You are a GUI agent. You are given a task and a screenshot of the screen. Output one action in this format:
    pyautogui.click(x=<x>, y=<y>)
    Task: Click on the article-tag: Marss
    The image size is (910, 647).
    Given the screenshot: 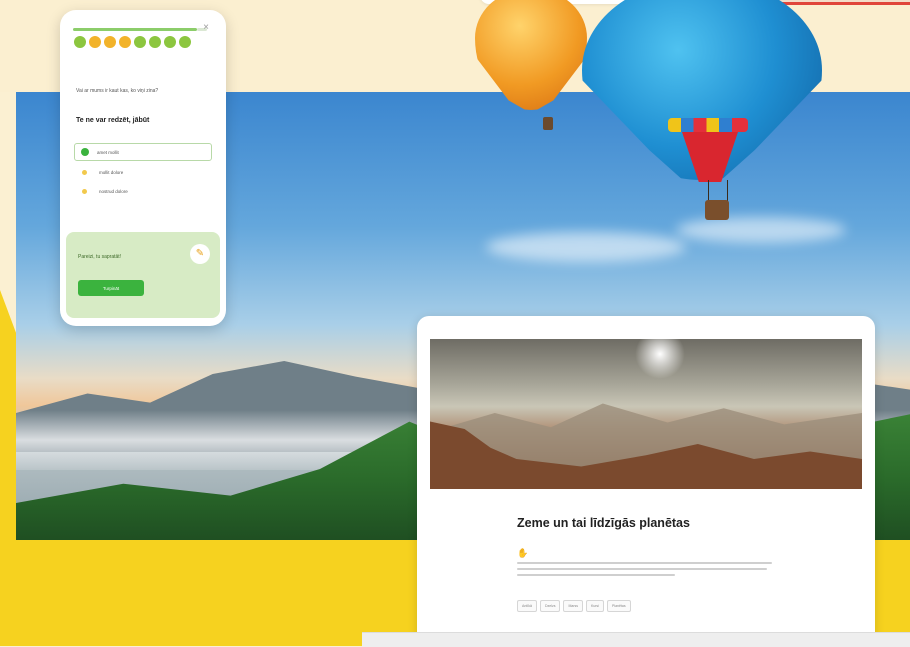 What is the action you would take?
    pyautogui.click(x=573, y=606)
    